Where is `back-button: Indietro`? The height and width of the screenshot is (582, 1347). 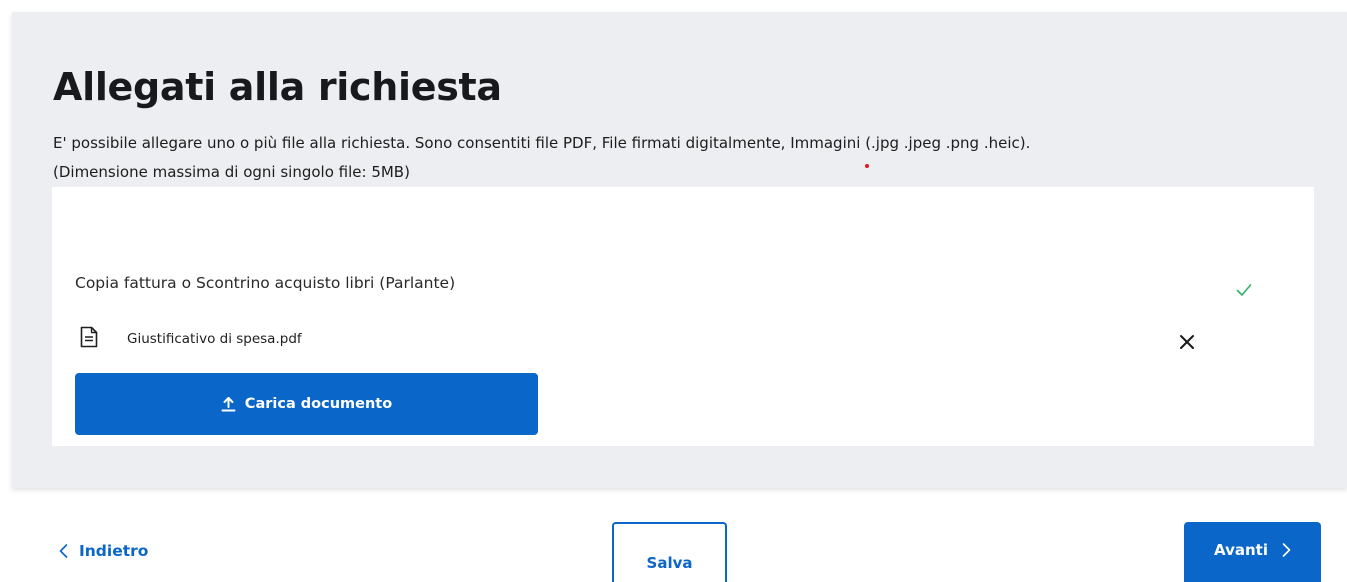
back-button: Indietro is located at coordinates (103, 551).